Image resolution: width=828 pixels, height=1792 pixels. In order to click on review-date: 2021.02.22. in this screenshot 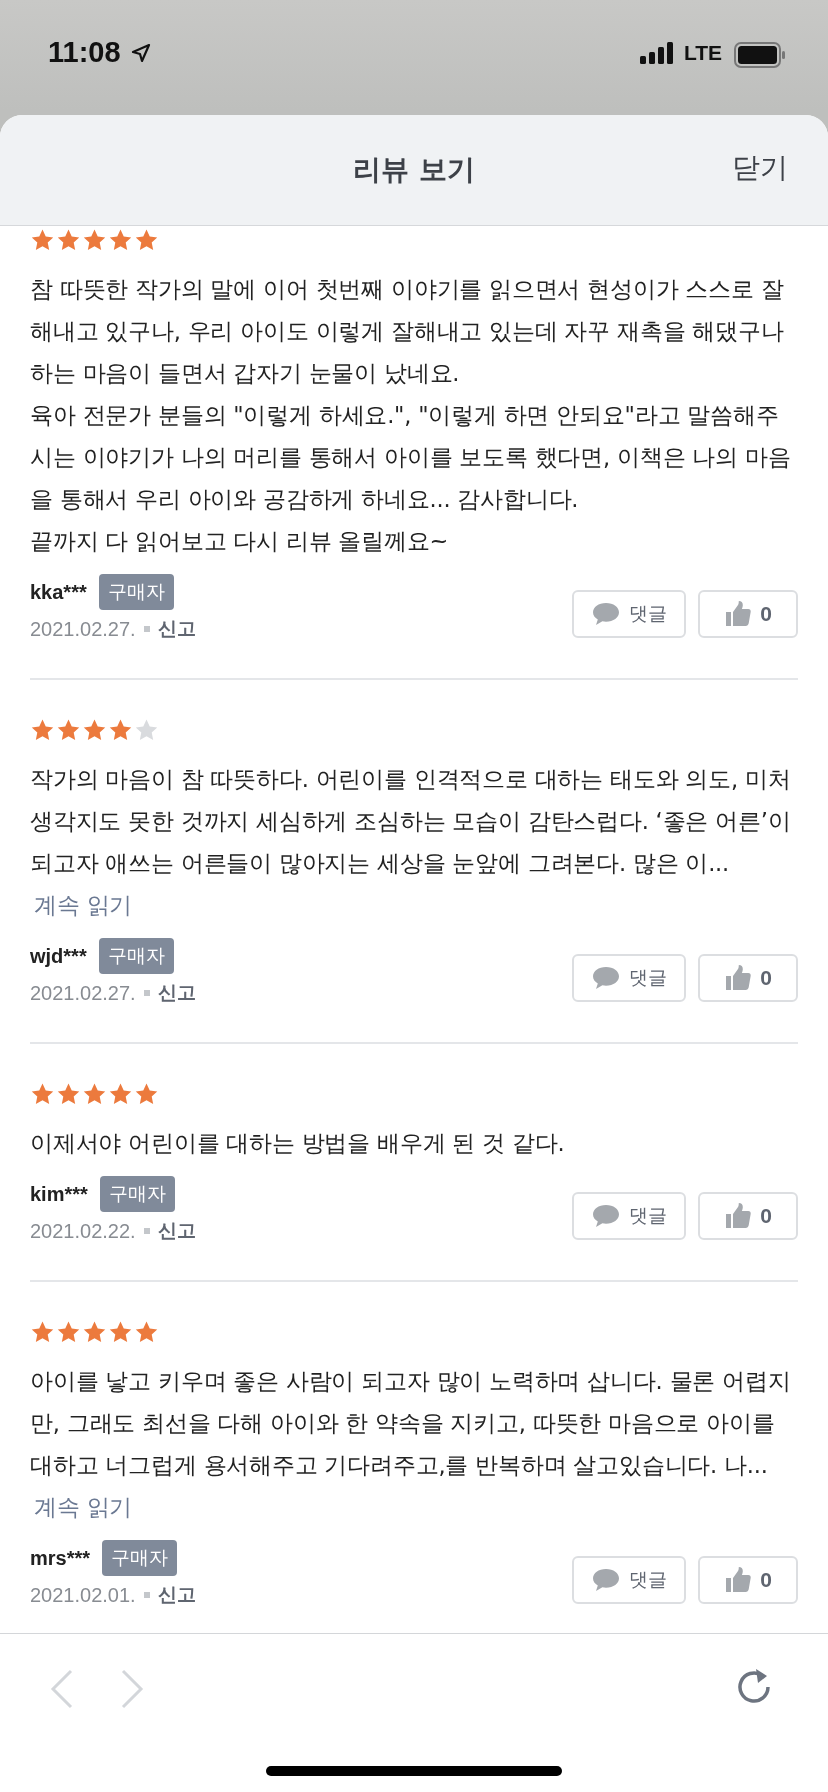, I will do `click(83, 1231)`.